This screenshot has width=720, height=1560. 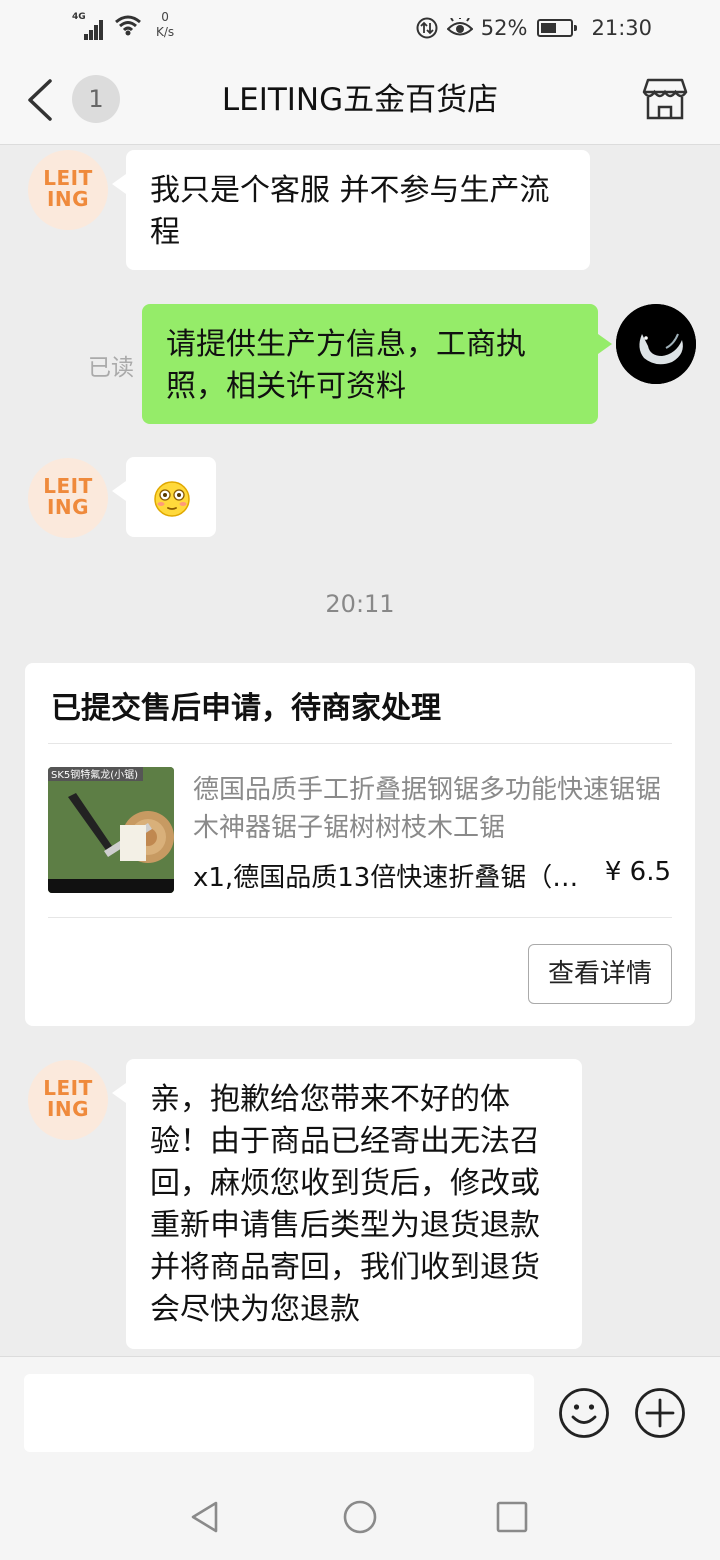 What do you see at coordinates (459, 27) in the screenshot?
I see `eye-comfort-icon` at bounding box center [459, 27].